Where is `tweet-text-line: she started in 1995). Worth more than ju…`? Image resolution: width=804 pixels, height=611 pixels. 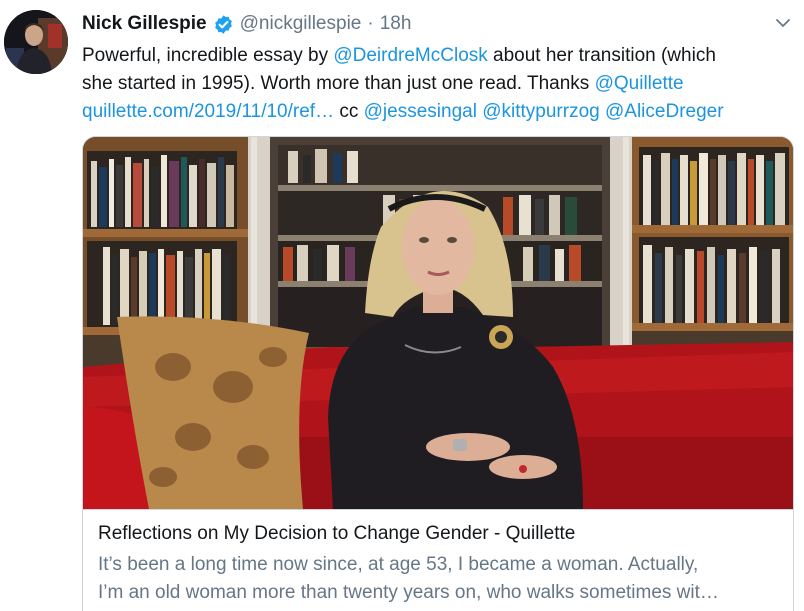
tweet-text-line: she started in 1995). Worth more than ju… is located at coordinates (440, 84).